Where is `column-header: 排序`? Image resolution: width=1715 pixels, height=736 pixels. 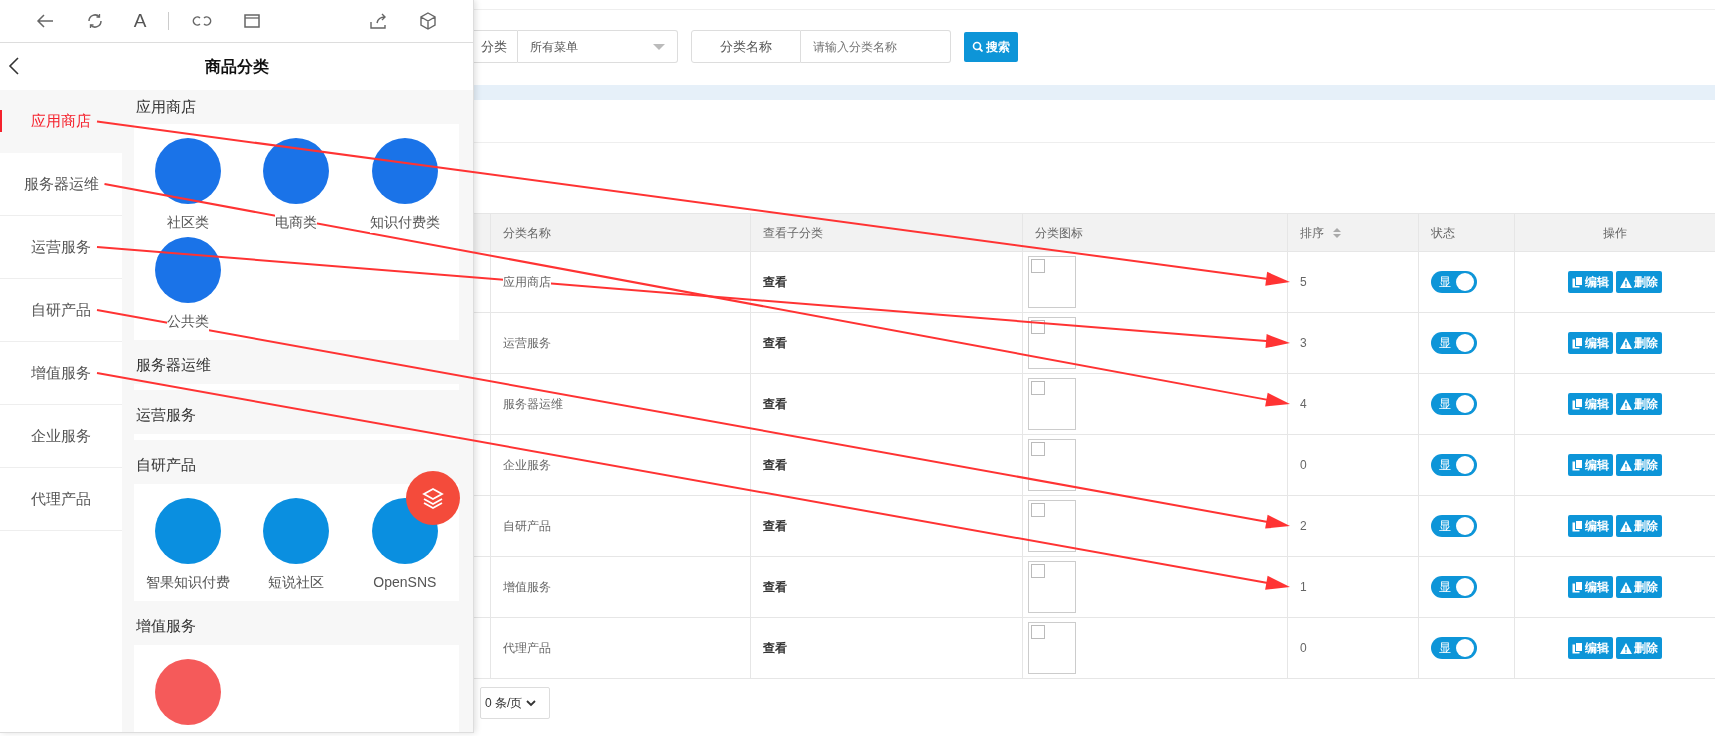
column-header: 排序 is located at coordinates (1312, 232).